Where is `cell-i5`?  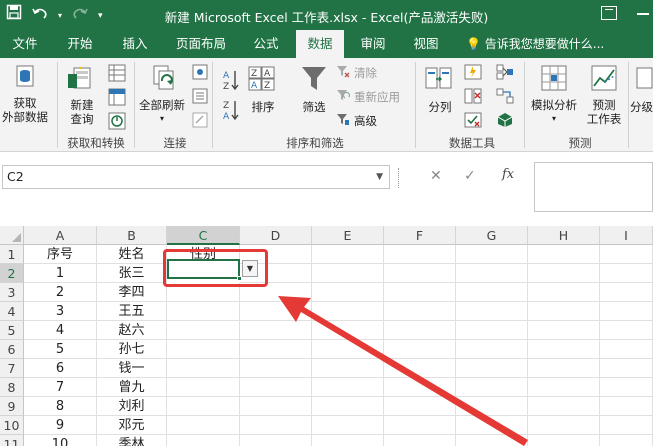
cell-i5 is located at coordinates (626, 330).